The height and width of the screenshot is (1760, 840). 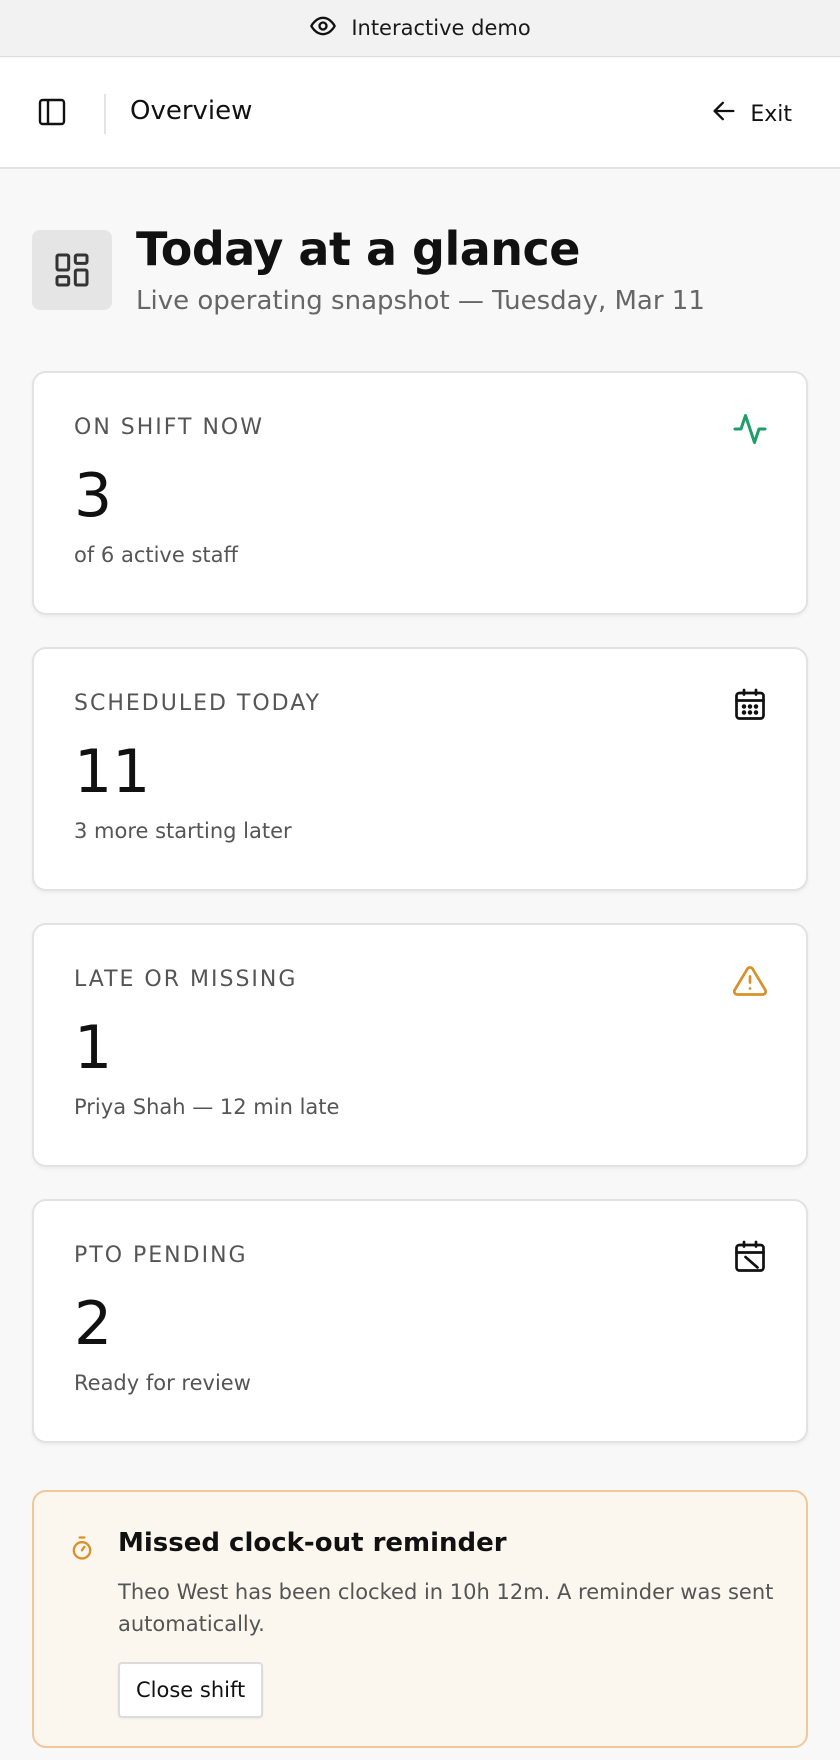 What do you see at coordinates (112, 772) in the screenshot?
I see `stat-card-value: 11` at bounding box center [112, 772].